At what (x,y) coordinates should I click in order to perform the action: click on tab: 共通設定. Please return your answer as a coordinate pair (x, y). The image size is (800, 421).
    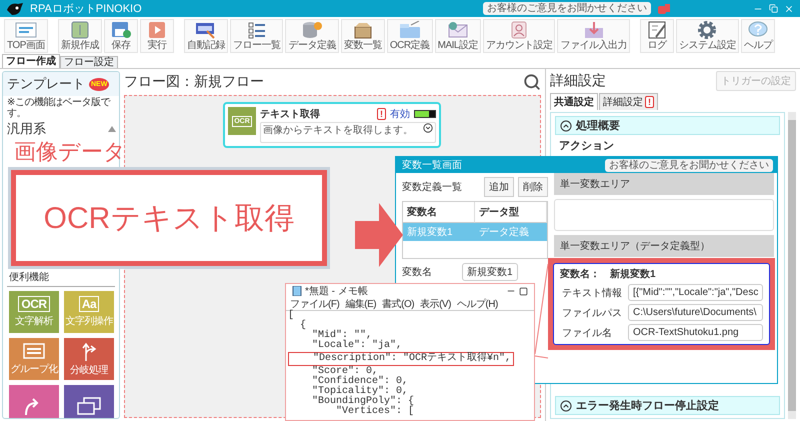
    Looking at the image, I should click on (574, 101).